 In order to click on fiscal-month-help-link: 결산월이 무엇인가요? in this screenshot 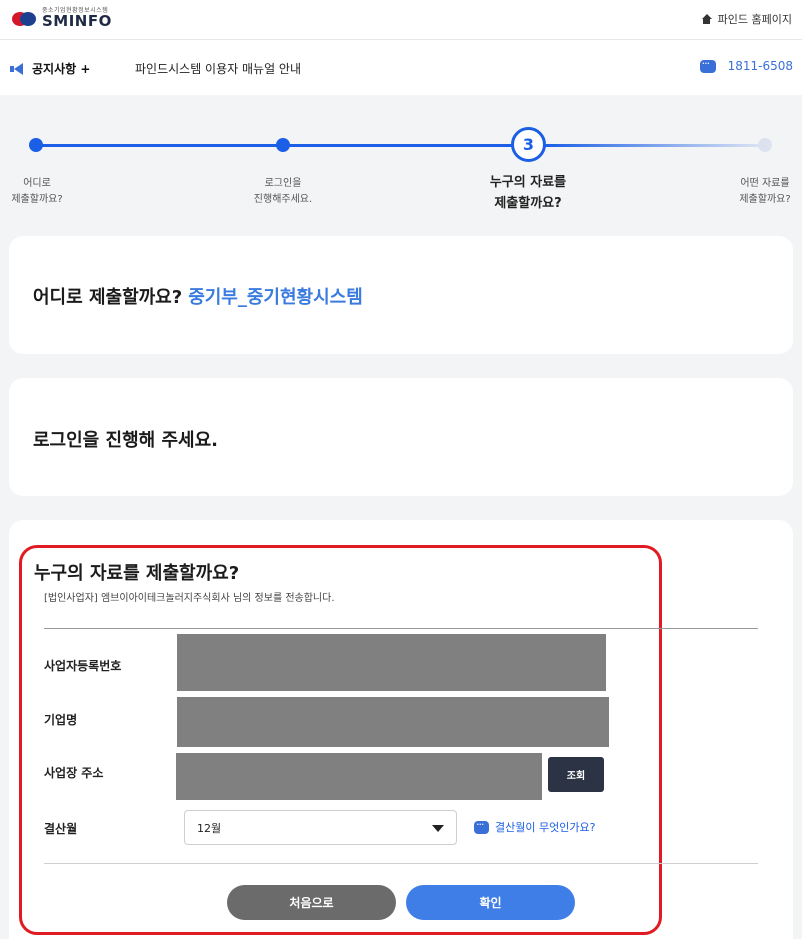, I will do `click(535, 826)`.